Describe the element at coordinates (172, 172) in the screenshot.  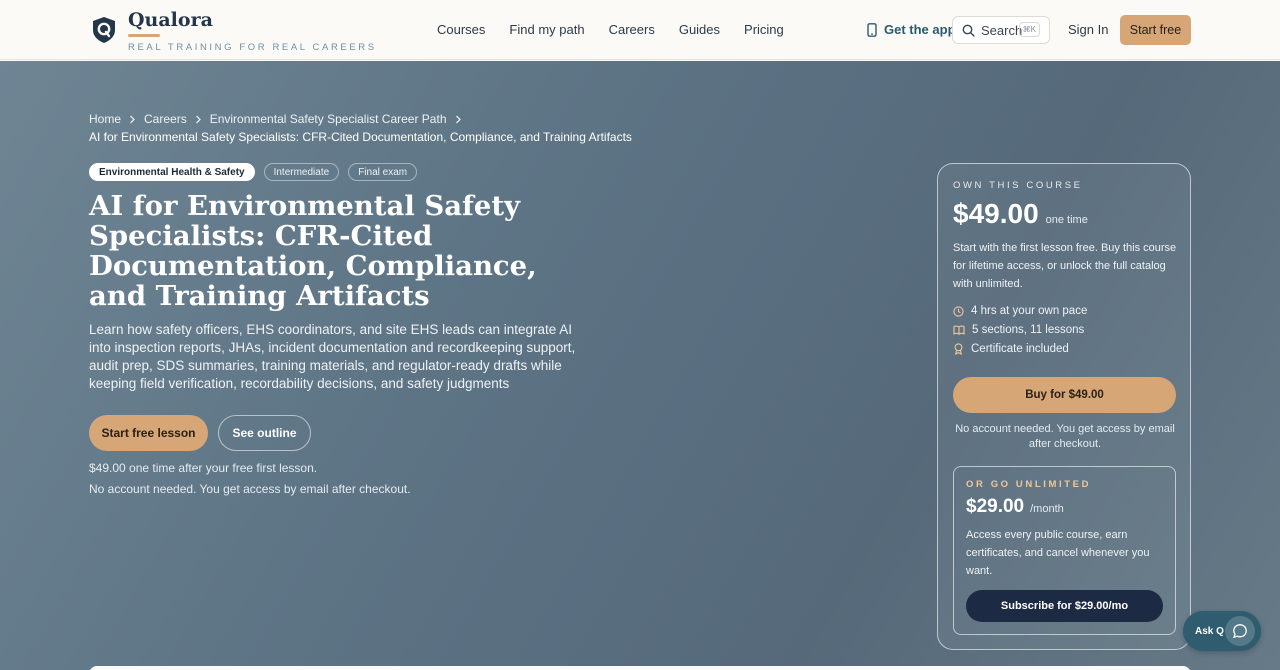
I see `tag-category: Environmental Health & Safety` at that location.